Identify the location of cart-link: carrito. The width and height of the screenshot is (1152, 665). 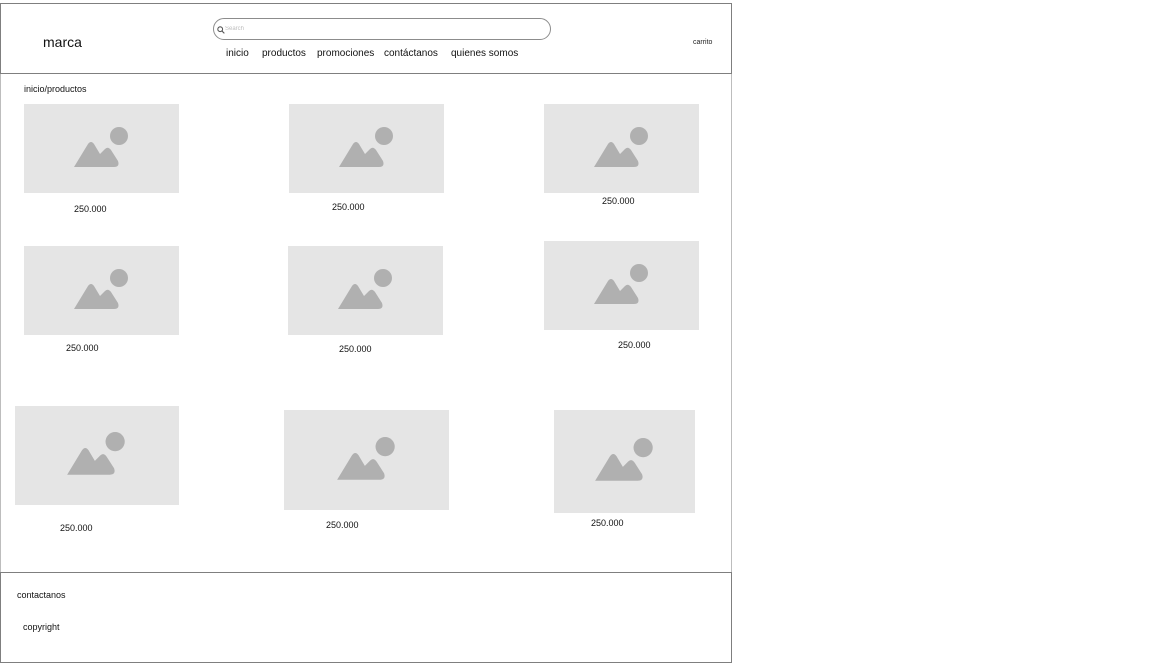
(702, 42).